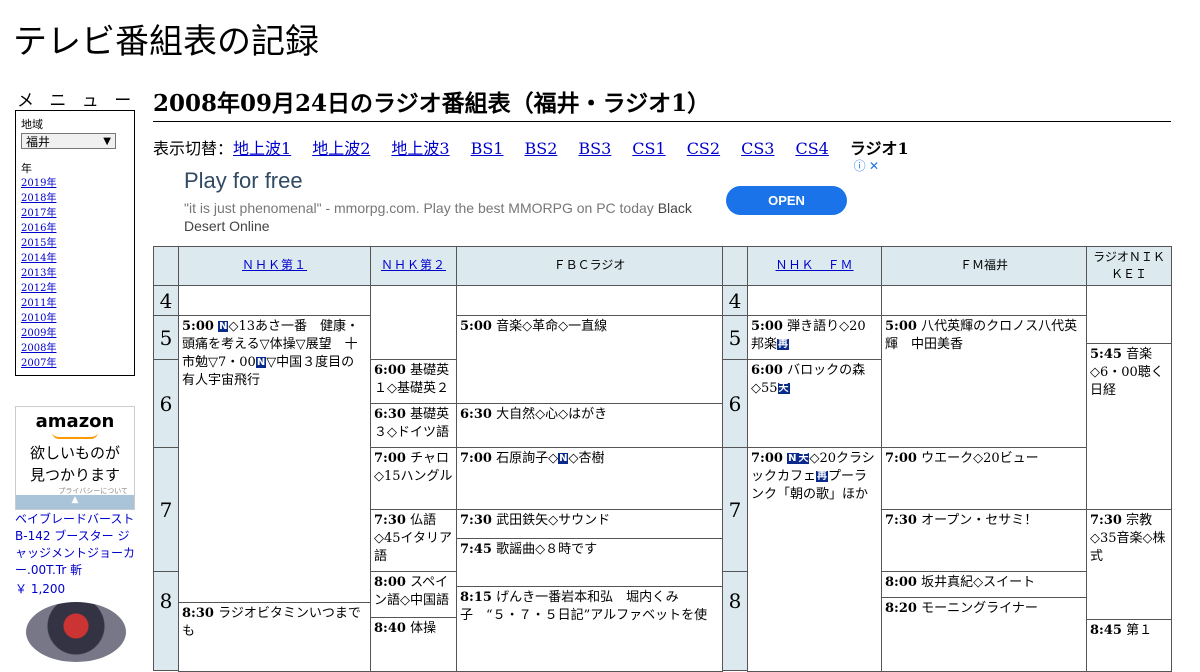 The image size is (1200, 672). Describe the element at coordinates (166, 621) in the screenshot. I see `hour-cell: 8` at that location.